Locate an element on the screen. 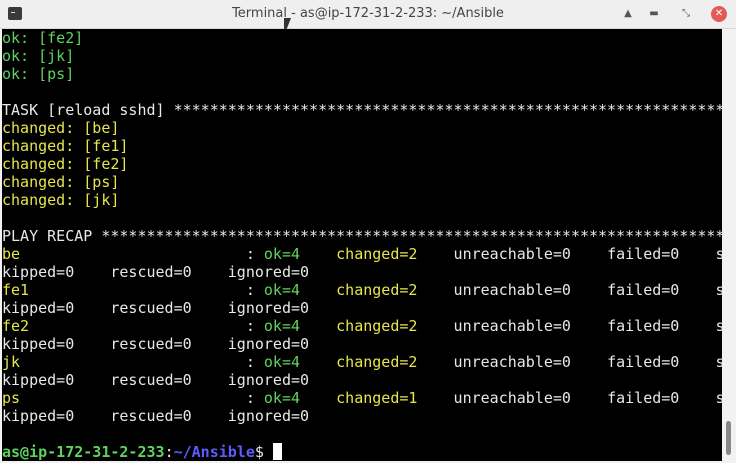 The image size is (736, 463). output-segment: changed: [fe1] is located at coordinates (65, 146).